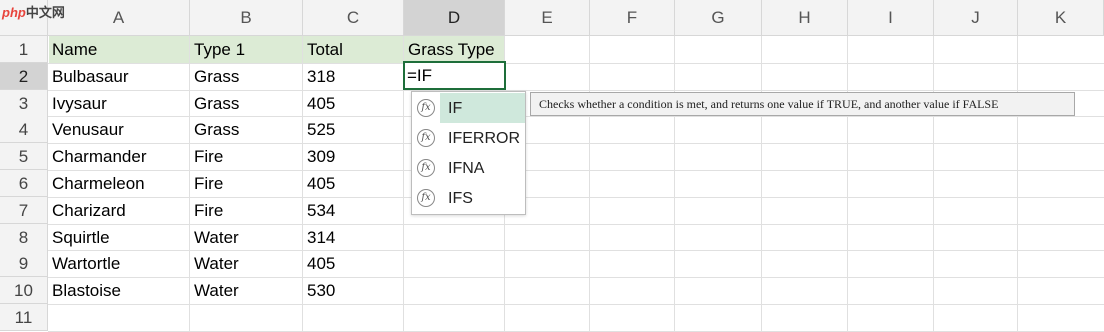 The width and height of the screenshot is (1104, 332). What do you see at coordinates (24, 263) in the screenshot?
I see `row-header-9: 9` at bounding box center [24, 263].